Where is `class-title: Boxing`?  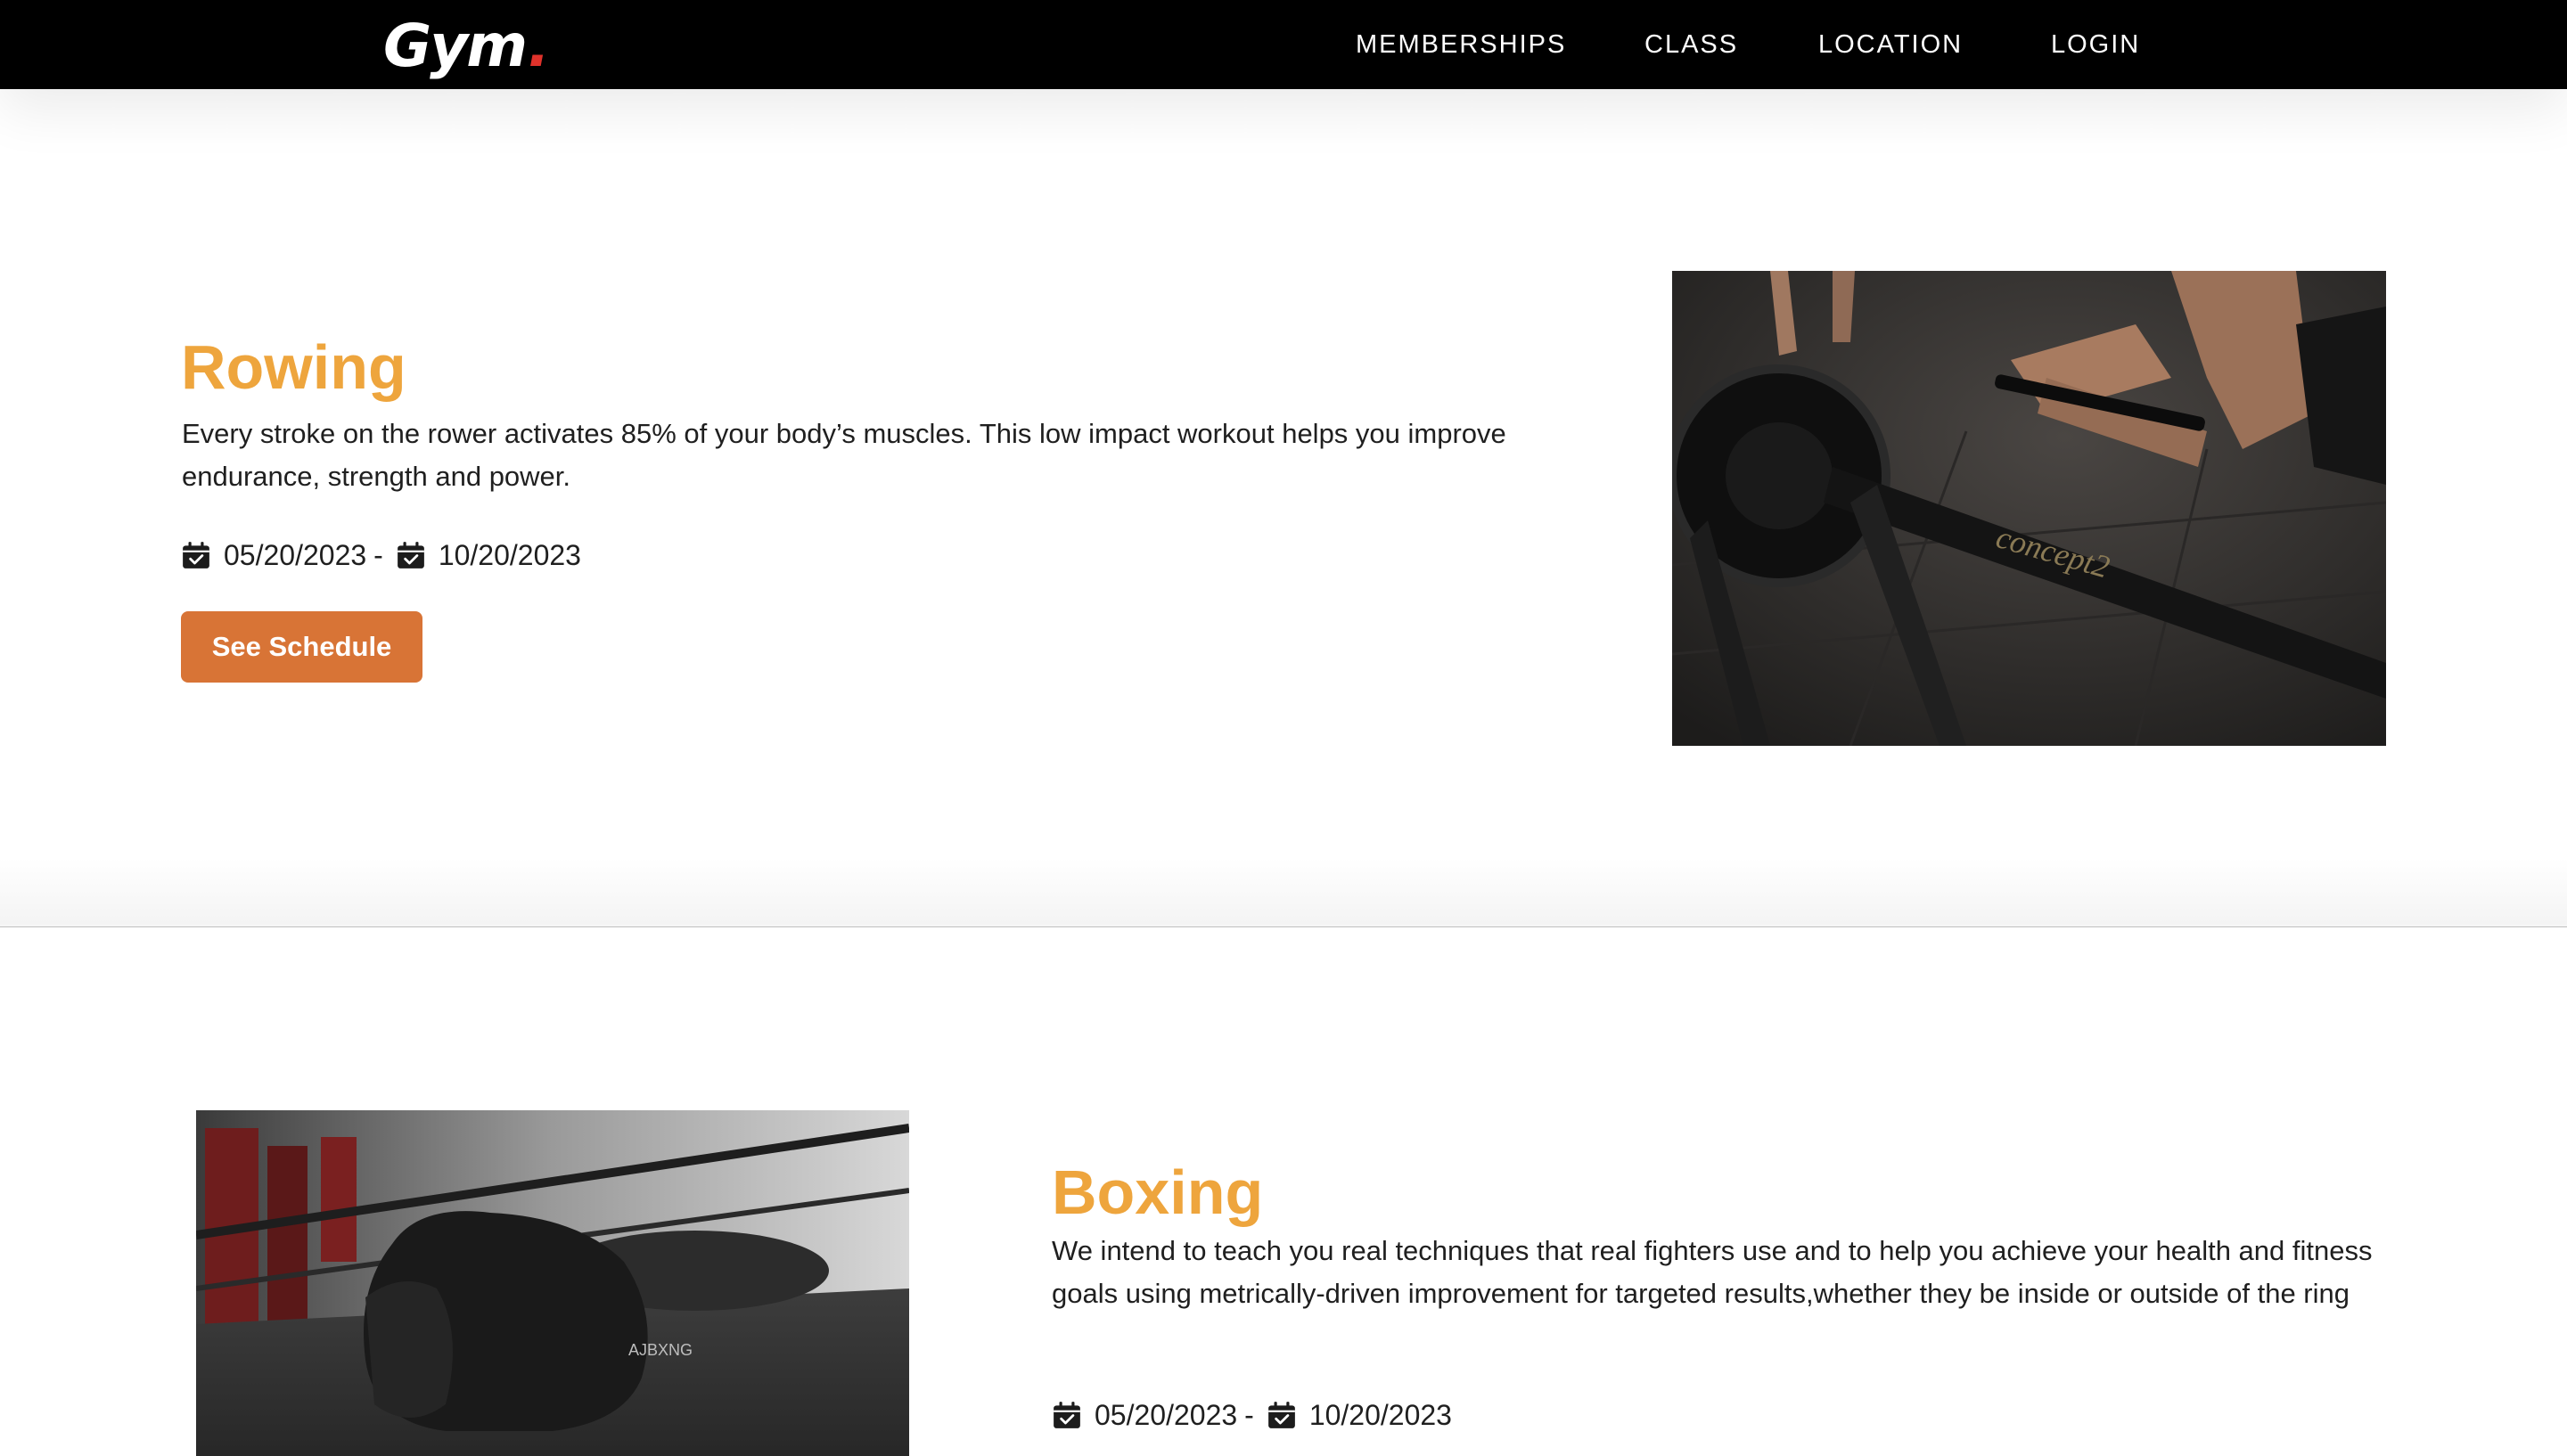 class-title: Boxing is located at coordinates (1158, 1192).